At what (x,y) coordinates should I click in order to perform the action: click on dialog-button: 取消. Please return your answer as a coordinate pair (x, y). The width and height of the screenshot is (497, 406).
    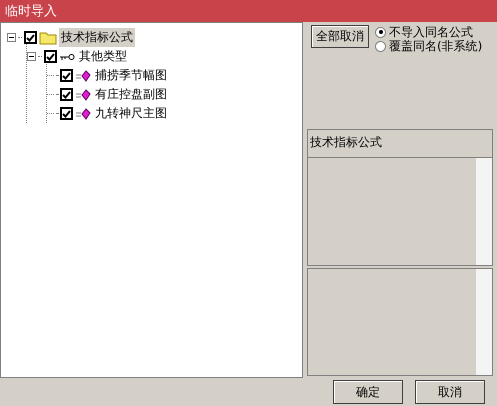
    Looking at the image, I should click on (450, 392).